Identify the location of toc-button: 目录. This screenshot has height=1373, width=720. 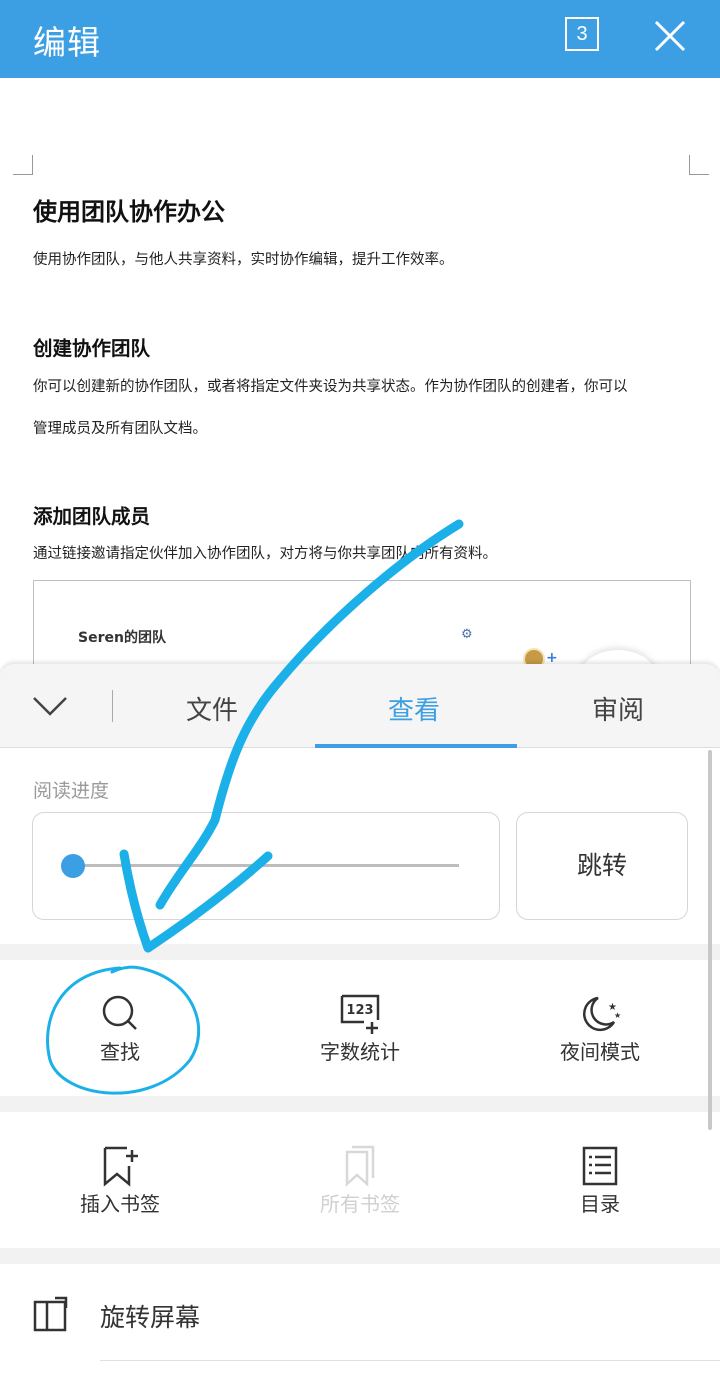
(600, 1180).